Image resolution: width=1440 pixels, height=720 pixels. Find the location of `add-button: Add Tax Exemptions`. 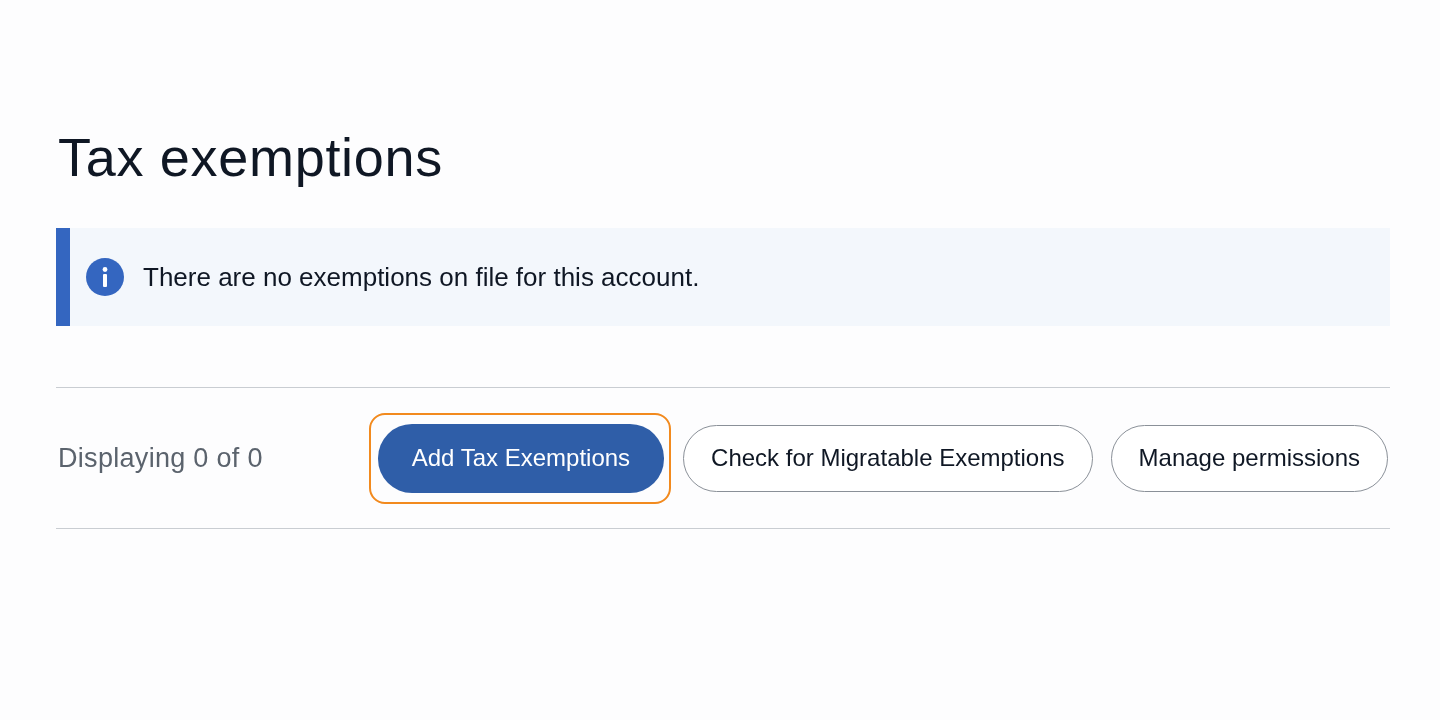

add-button: Add Tax Exemptions is located at coordinates (521, 458).